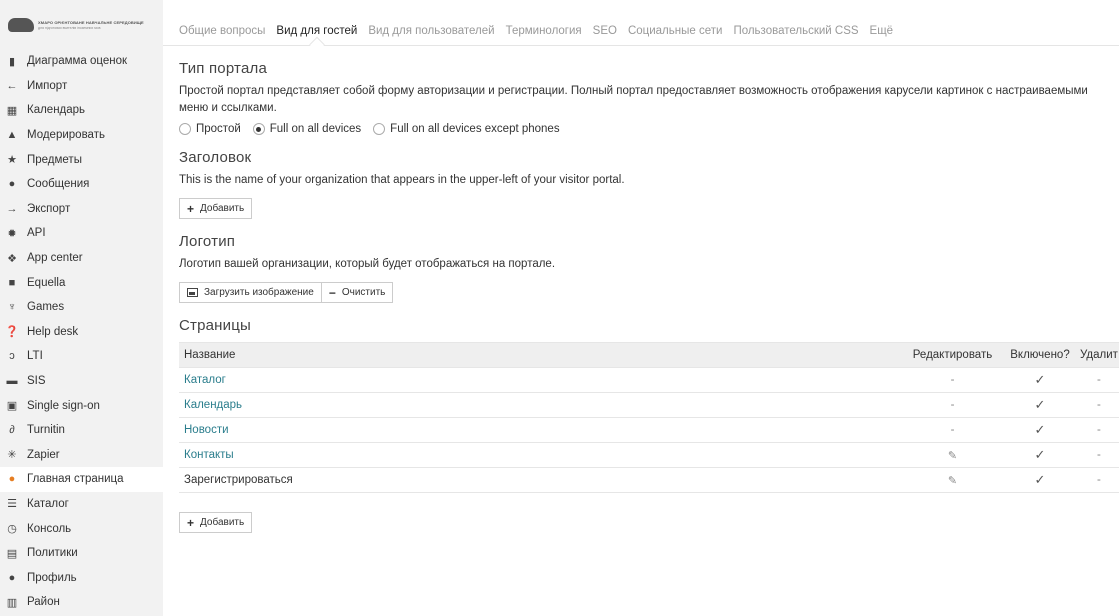  I want to click on sidebar-item-14: ▣ Single sign-on, so click(81, 405).